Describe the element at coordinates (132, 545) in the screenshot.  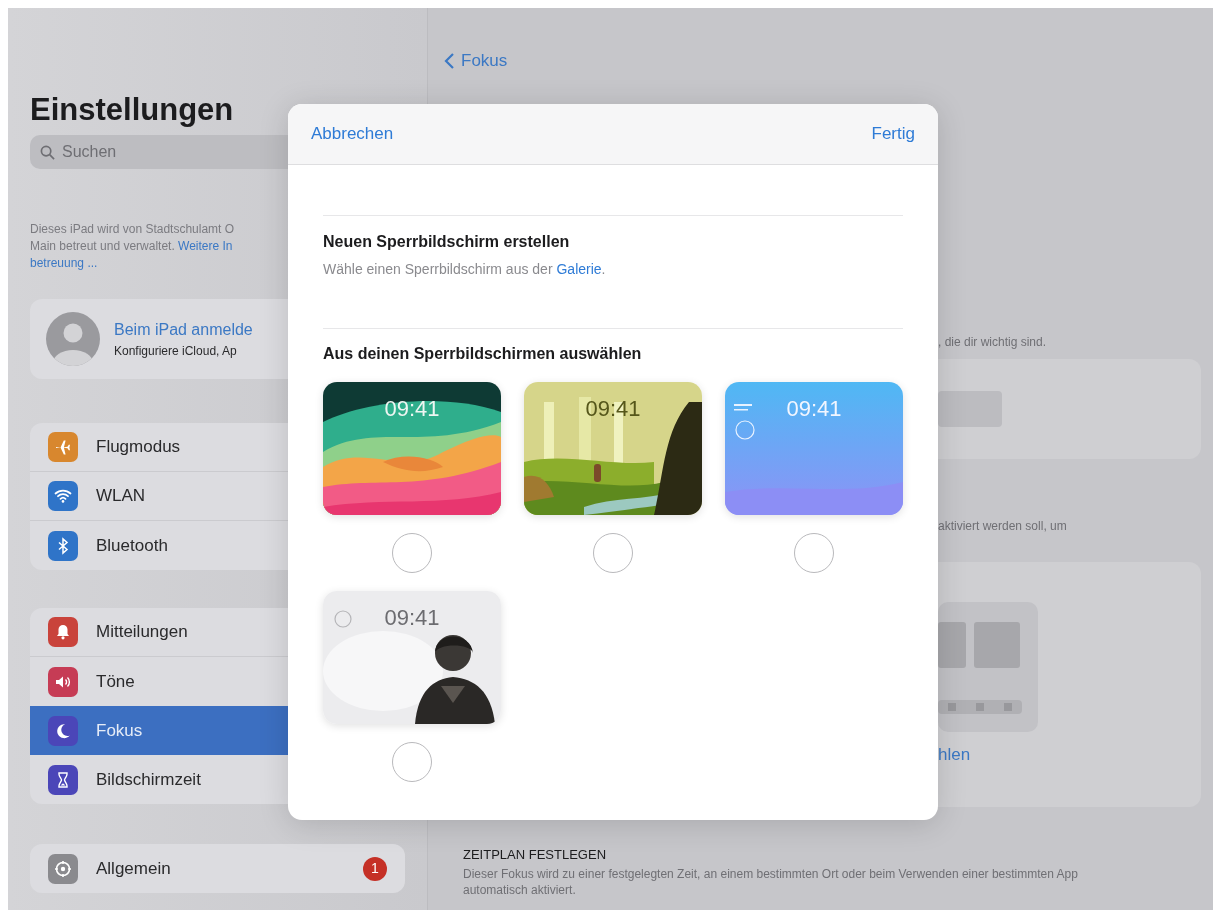
I see `item-label: Bluetooth` at that location.